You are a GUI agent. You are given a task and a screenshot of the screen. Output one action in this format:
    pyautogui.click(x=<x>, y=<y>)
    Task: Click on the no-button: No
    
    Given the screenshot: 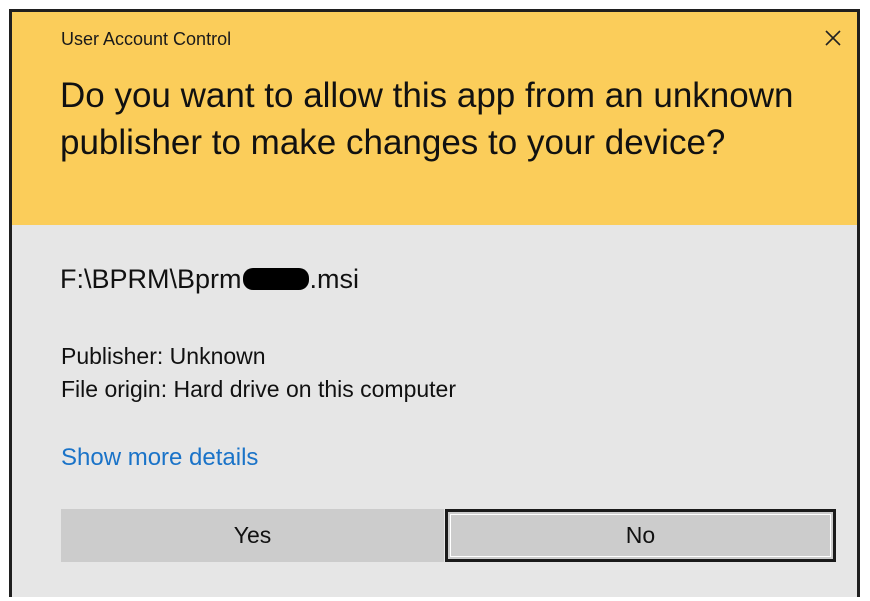 What is the action you would take?
    pyautogui.click(x=640, y=535)
    